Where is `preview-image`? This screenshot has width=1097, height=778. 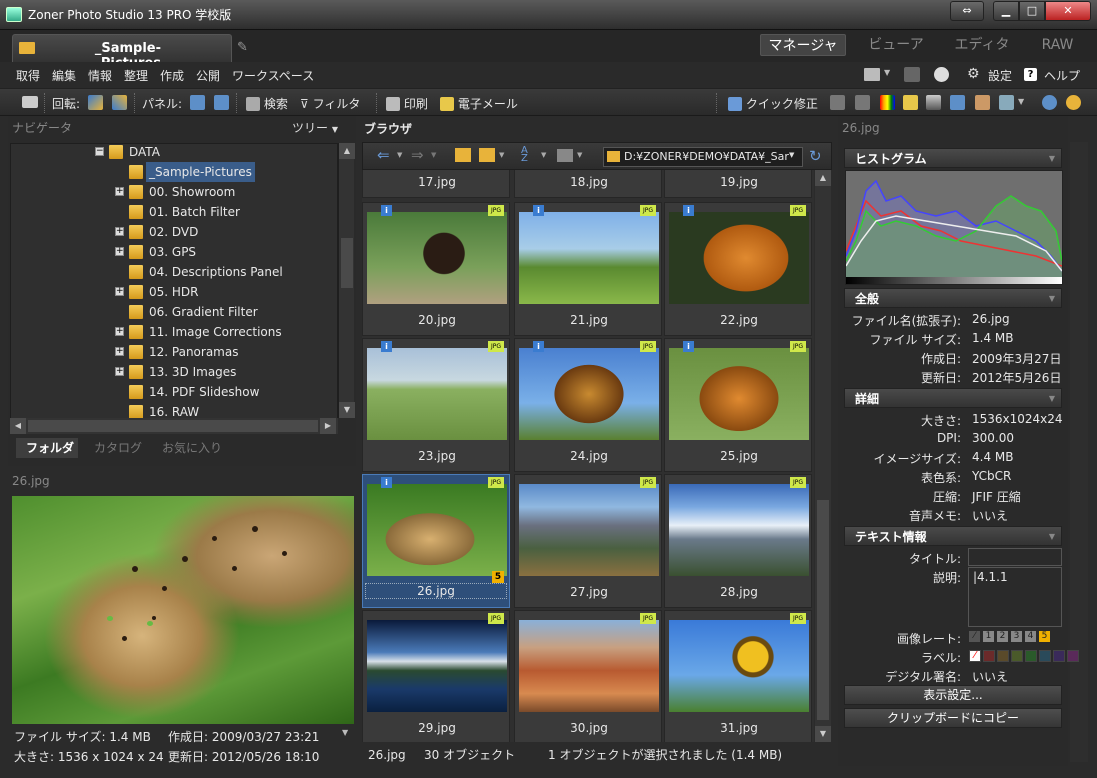 preview-image is located at coordinates (183, 610).